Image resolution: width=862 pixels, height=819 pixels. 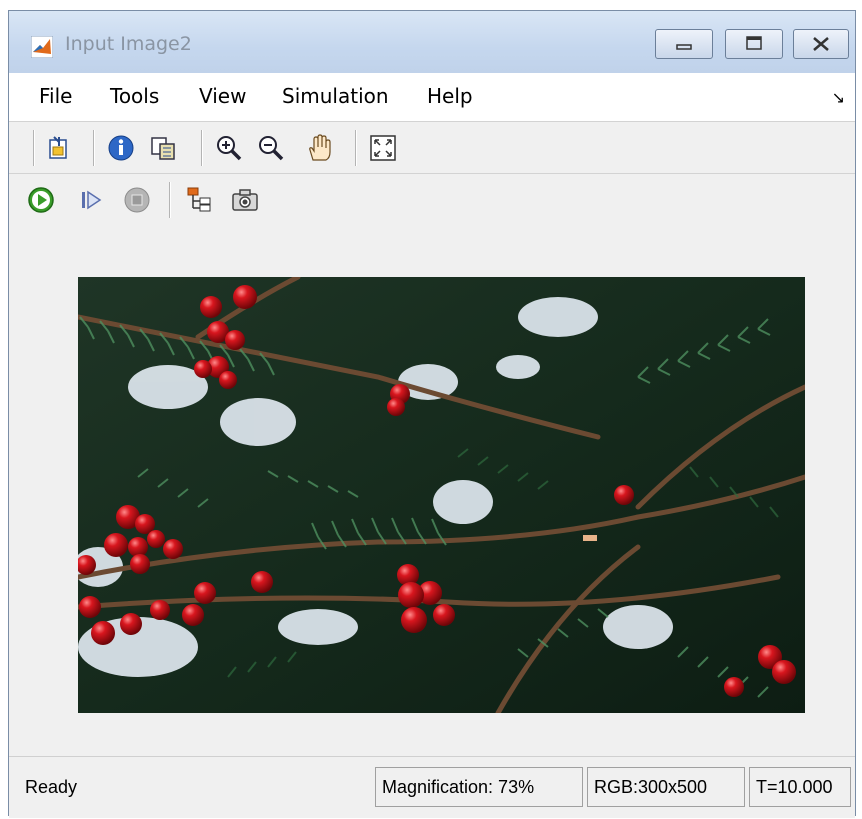 I want to click on status-time: T=10.000, so click(x=800, y=787).